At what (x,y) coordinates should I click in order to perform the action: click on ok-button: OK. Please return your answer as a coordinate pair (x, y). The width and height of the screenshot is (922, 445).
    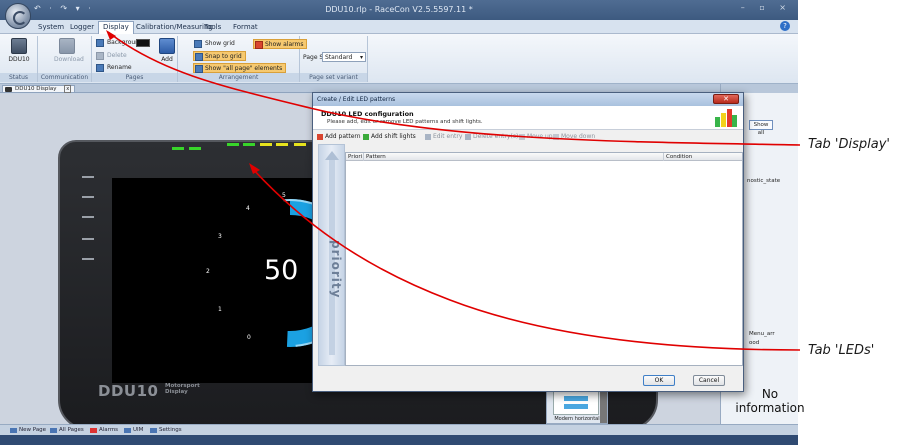
    Looking at the image, I should click on (659, 380).